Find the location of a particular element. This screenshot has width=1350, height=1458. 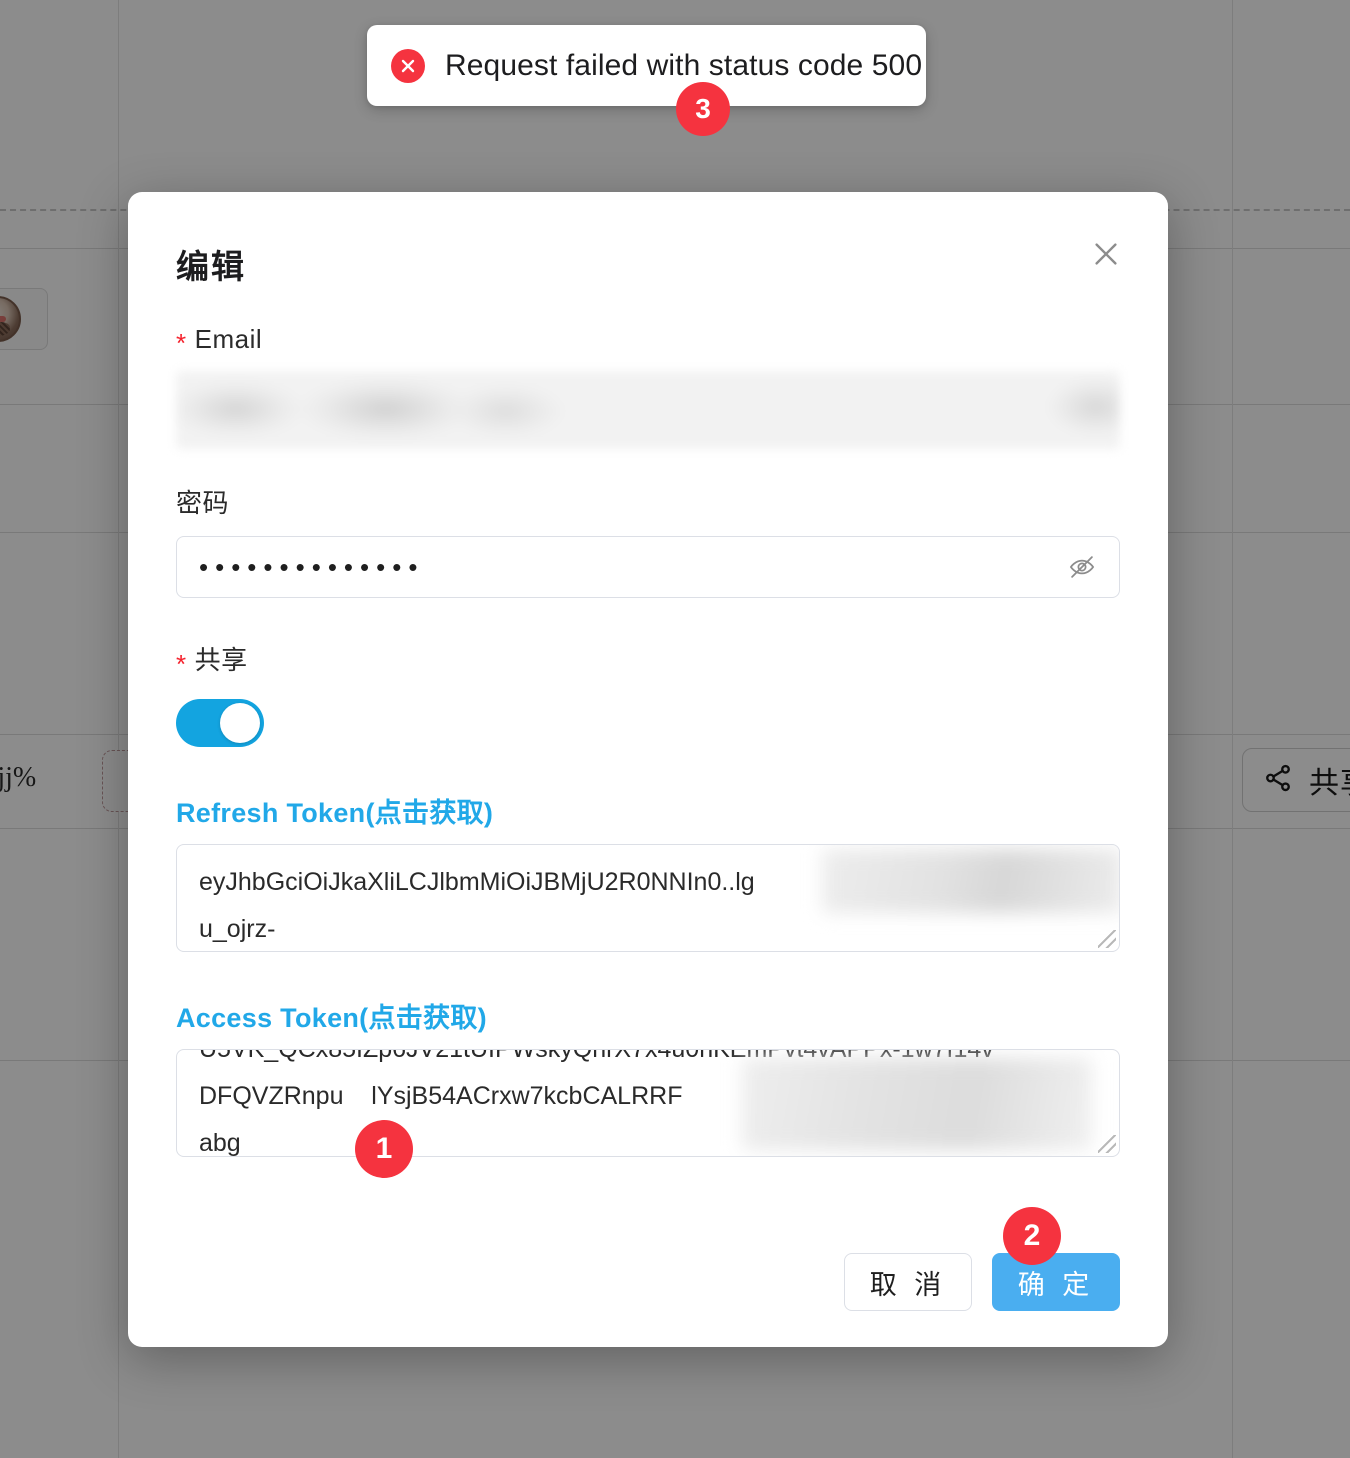

password-input: •••••••••••••• is located at coordinates (648, 567).